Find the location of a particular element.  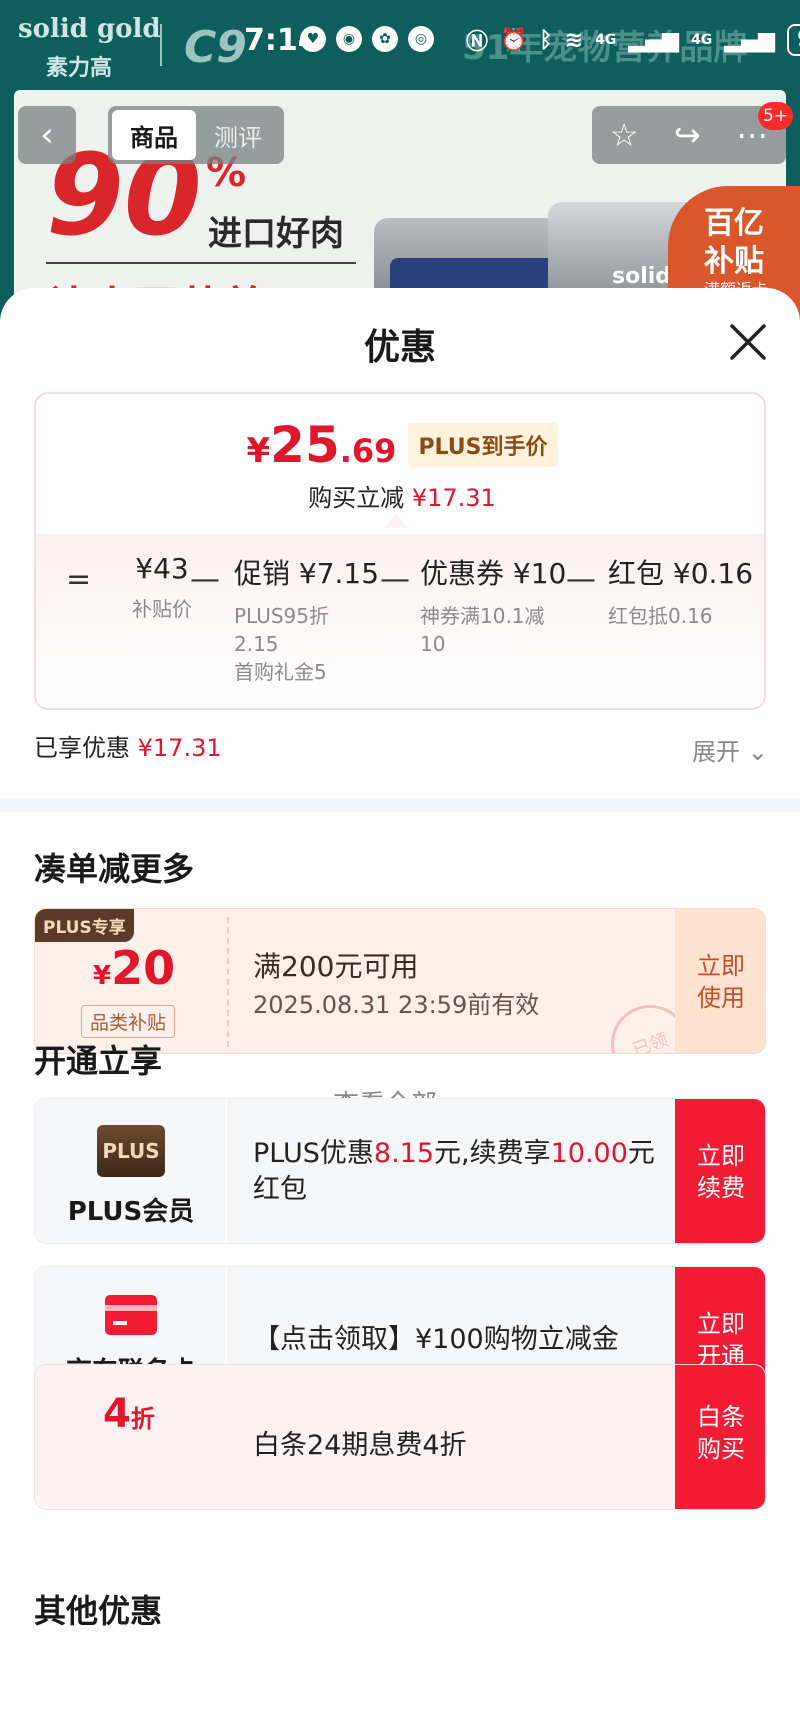

brand-logo: solid gold is located at coordinates (89, 29).